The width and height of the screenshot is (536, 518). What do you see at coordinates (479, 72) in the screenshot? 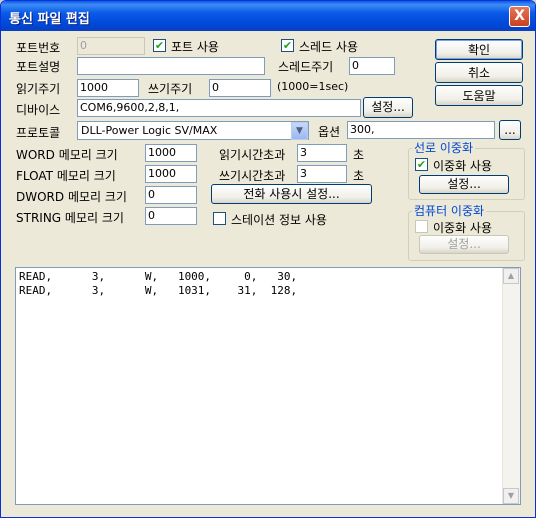
I see `cancel-button: 취소` at bounding box center [479, 72].